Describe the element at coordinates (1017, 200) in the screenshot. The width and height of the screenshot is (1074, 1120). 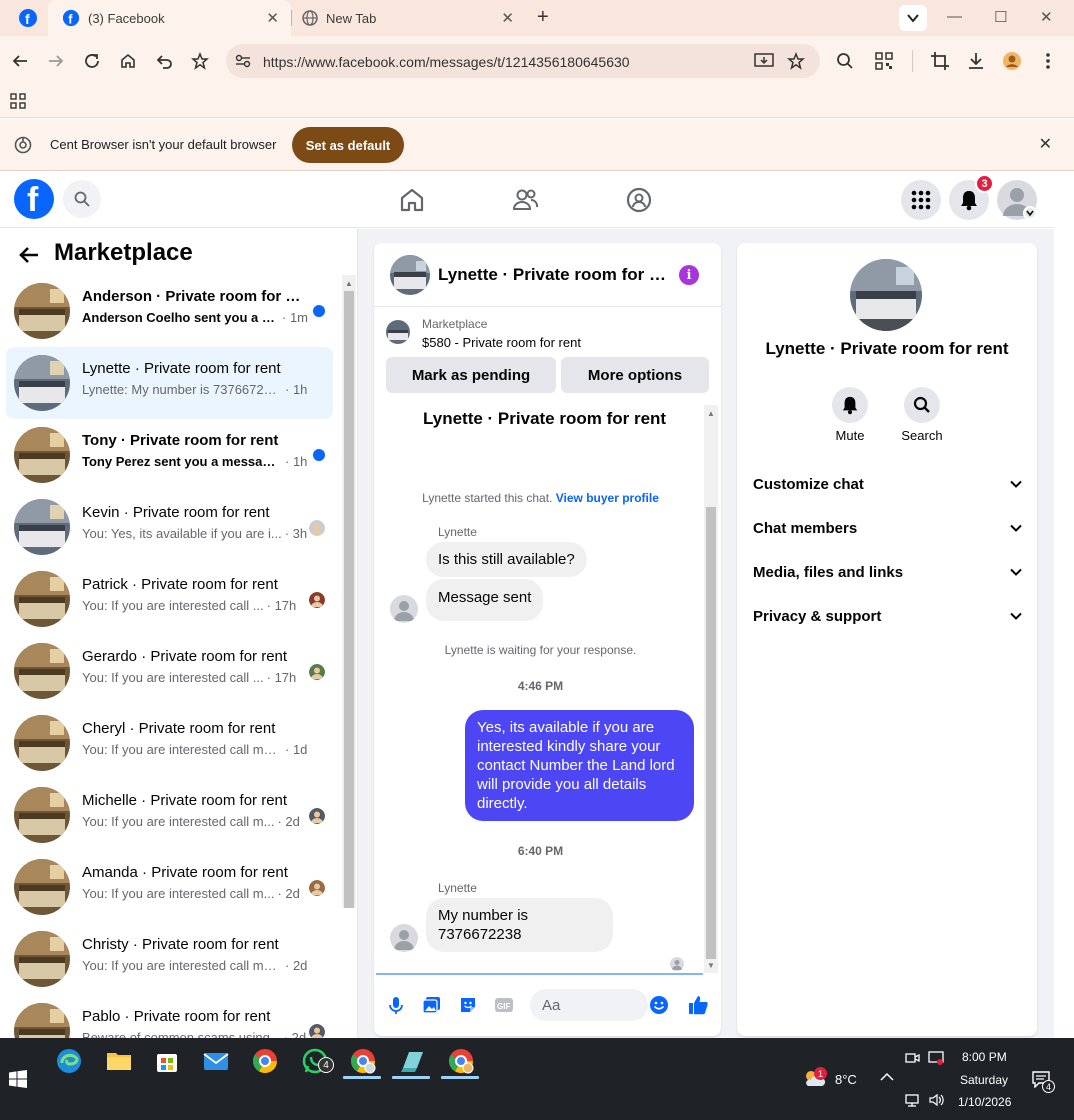
I see `account-avatar-button` at that location.